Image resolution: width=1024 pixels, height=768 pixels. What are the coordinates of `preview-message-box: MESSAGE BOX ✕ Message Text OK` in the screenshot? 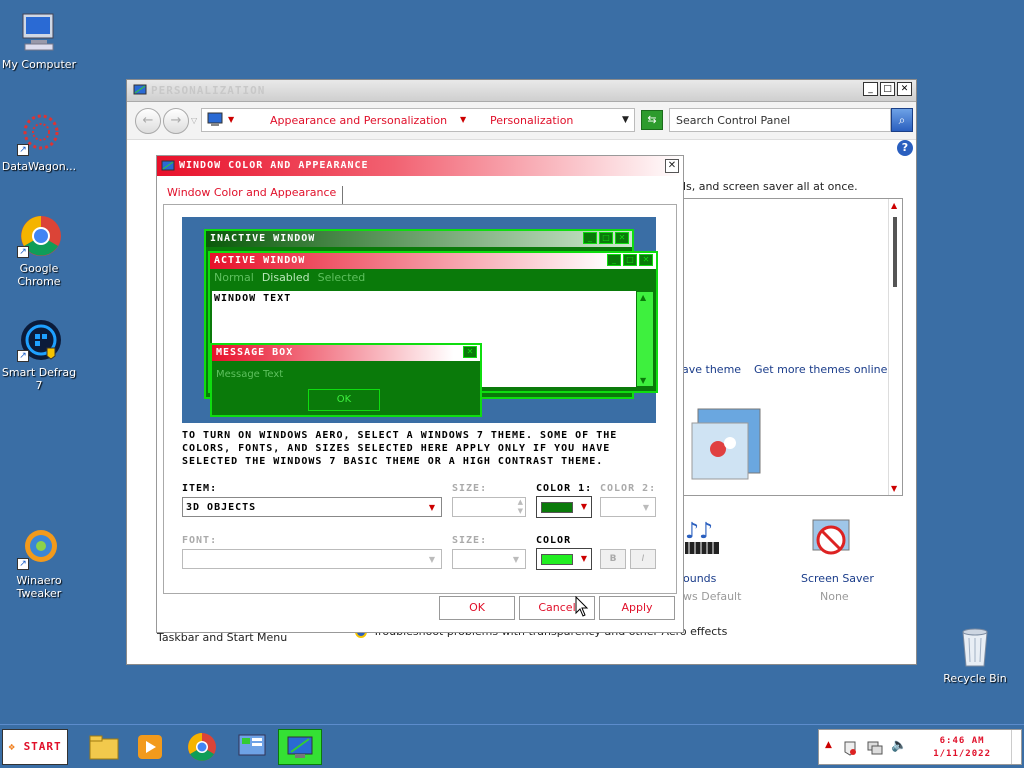 It's located at (346, 380).